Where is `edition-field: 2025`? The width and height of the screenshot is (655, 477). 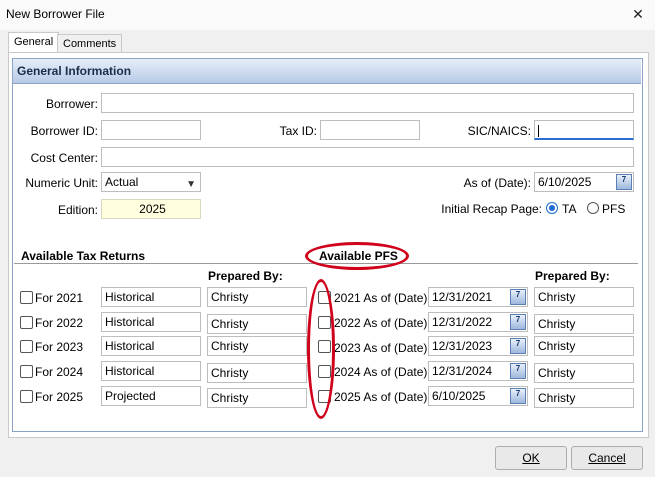
edition-field: 2025 is located at coordinates (151, 209).